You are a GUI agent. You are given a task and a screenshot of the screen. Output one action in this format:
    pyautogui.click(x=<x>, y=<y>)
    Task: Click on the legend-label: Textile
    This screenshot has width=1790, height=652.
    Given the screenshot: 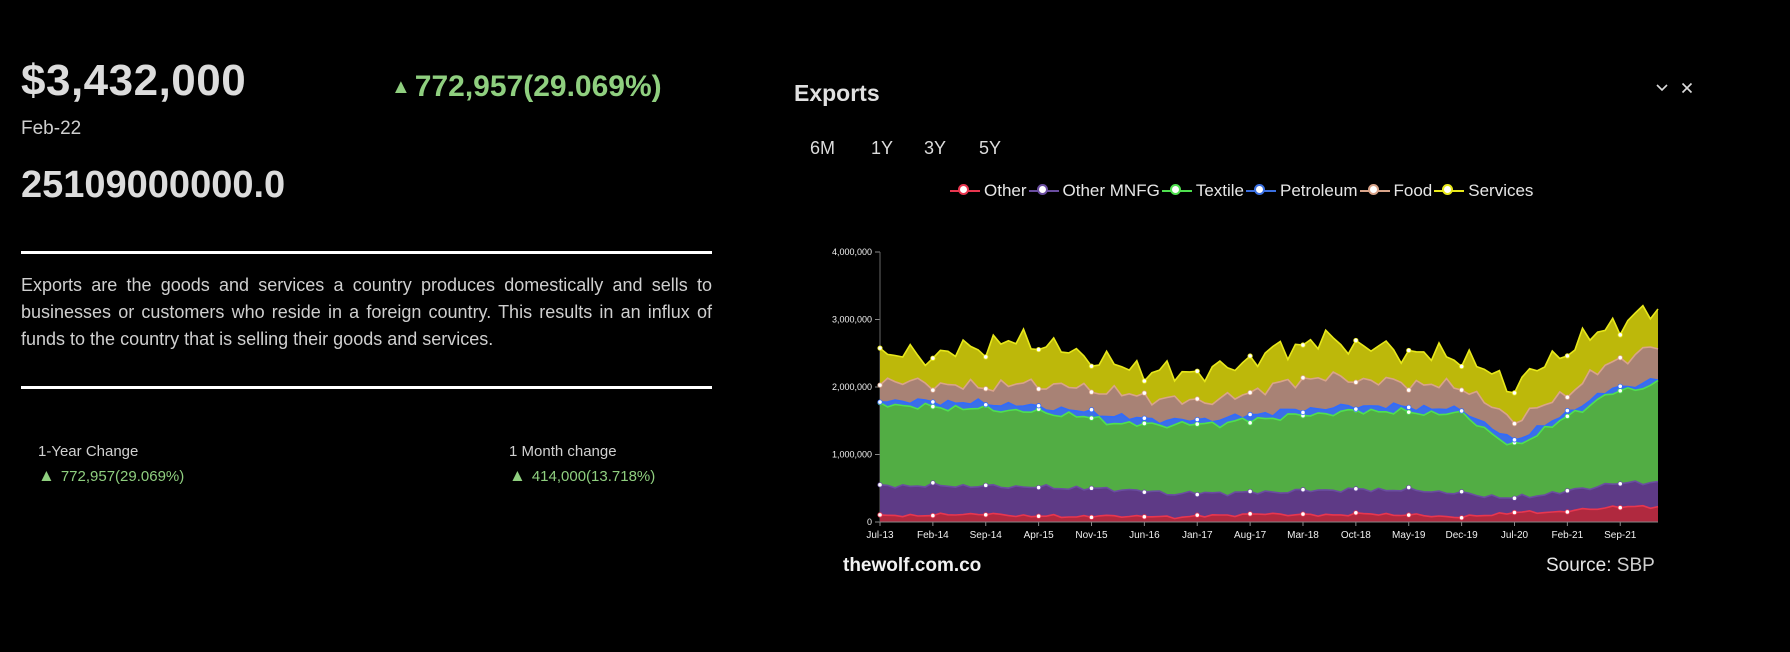 What is the action you would take?
    pyautogui.click(x=1220, y=190)
    